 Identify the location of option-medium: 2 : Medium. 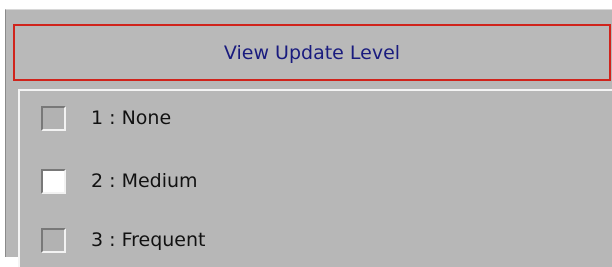
(316, 181).